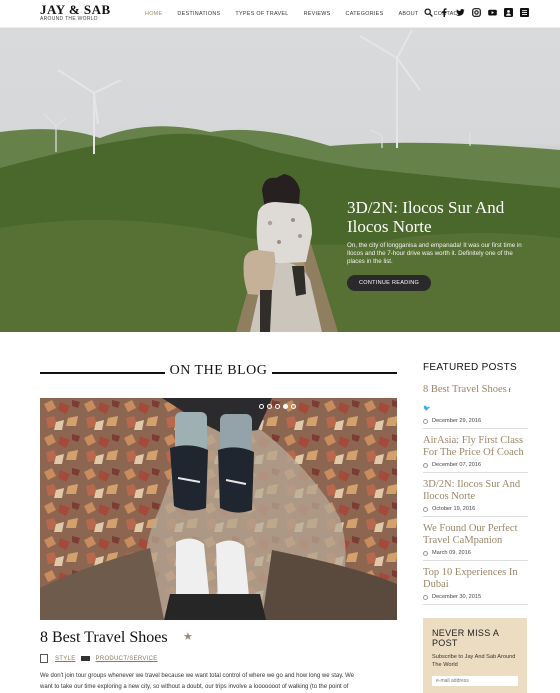 Image resolution: width=560 pixels, height=693 pixels. I want to click on slider-dots, so click(277, 406).